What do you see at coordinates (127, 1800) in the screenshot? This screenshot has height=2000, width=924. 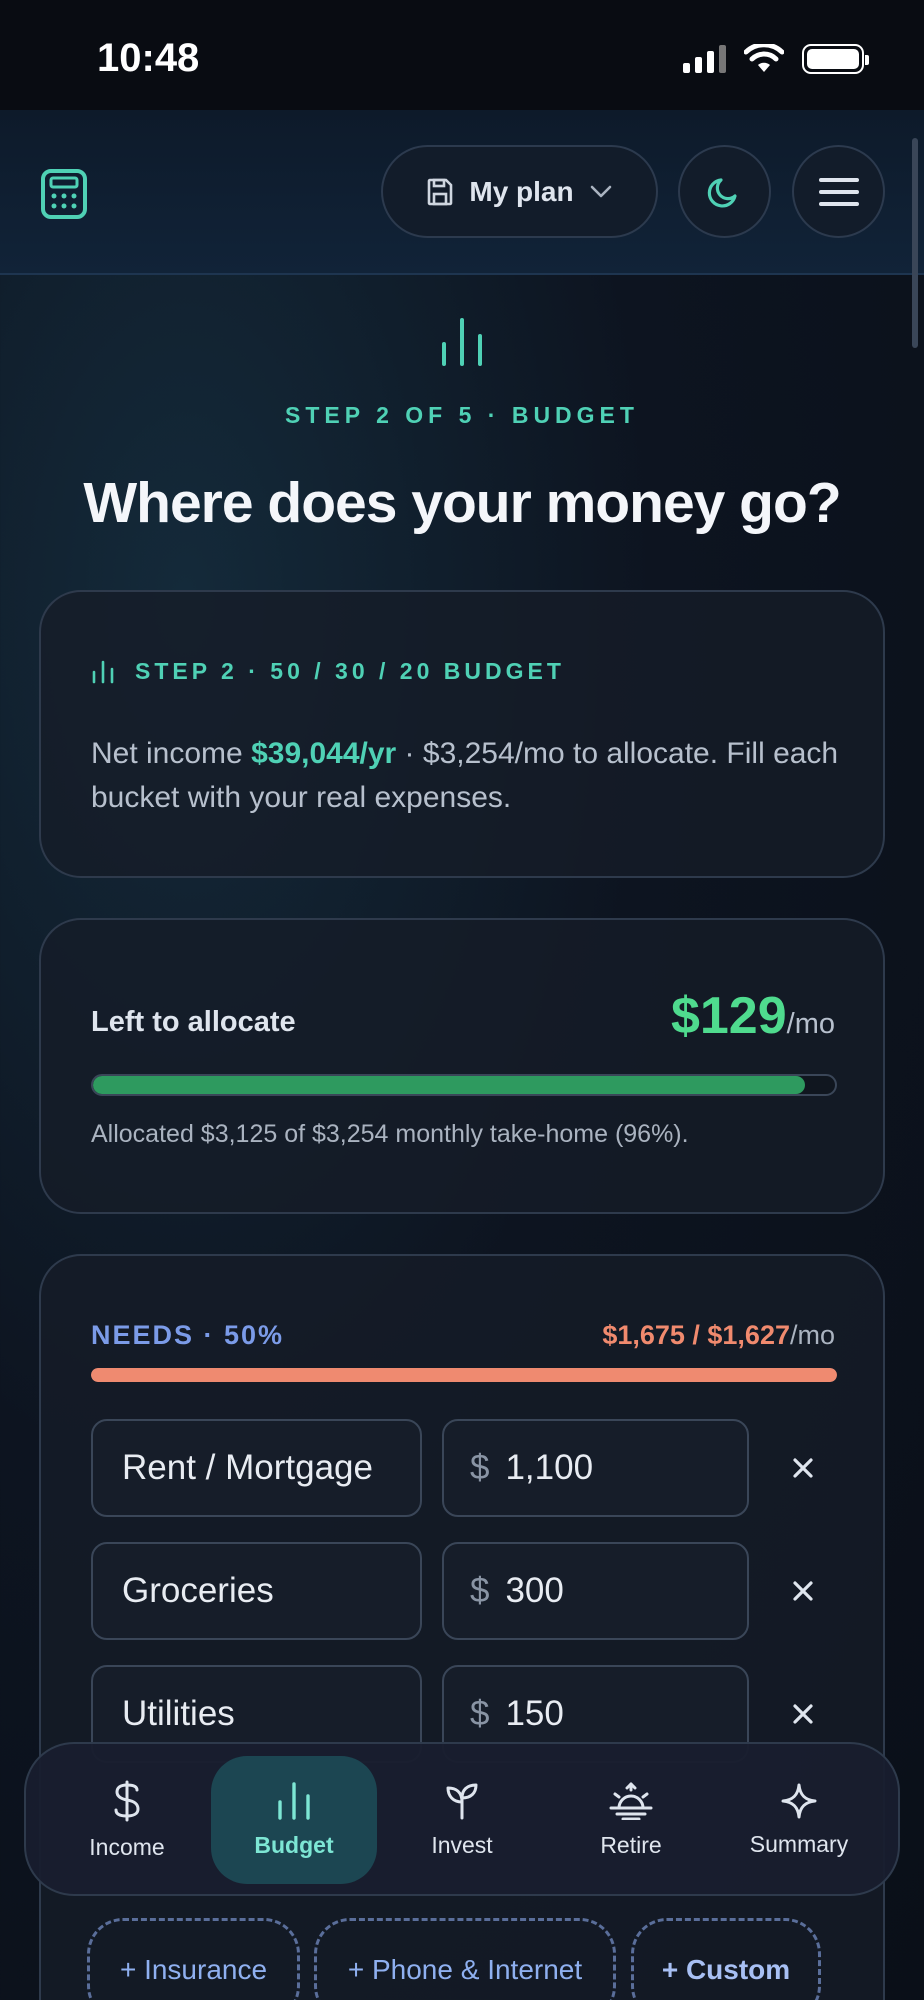 I see `dollar-icon` at bounding box center [127, 1800].